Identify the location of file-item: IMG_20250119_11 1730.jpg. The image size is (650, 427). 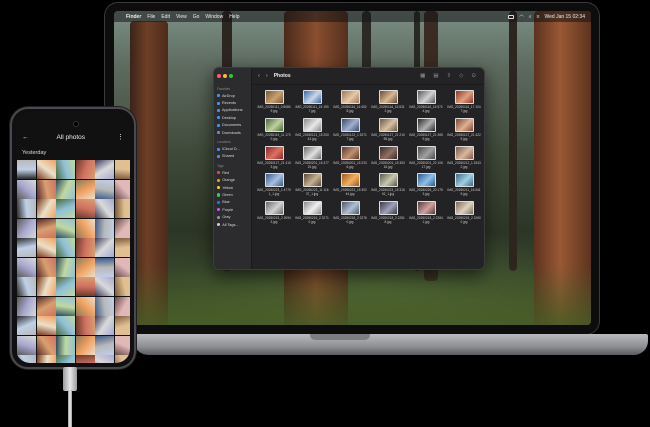
(274, 129).